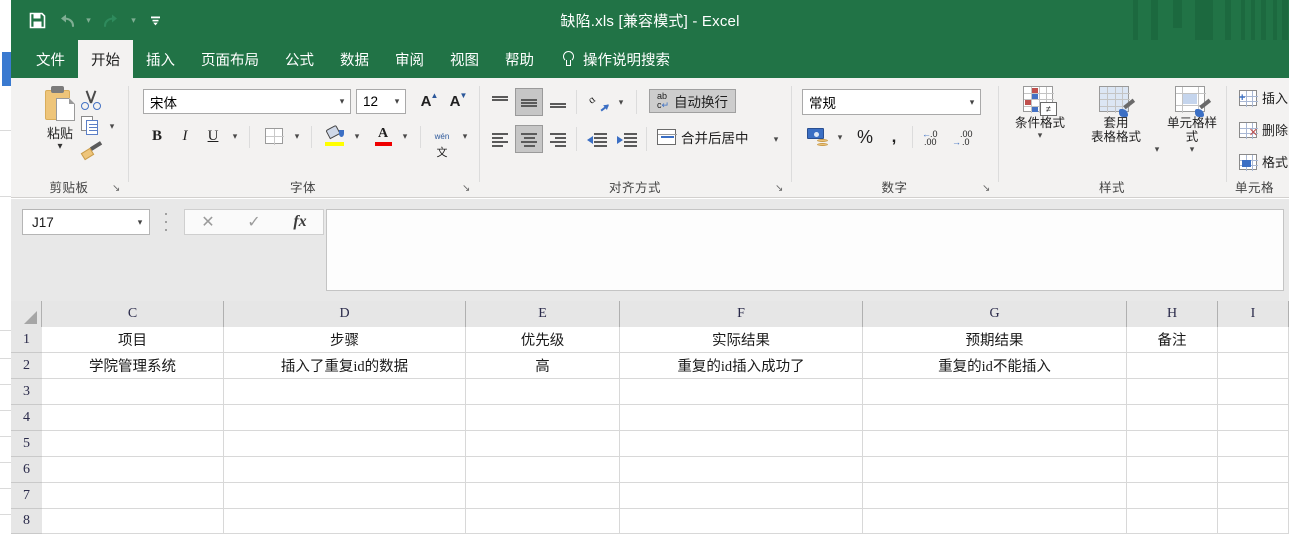 Image resolution: width=1289 pixels, height=534 pixels. I want to click on cell-G2: 重复的id不能插入, so click(995, 366).